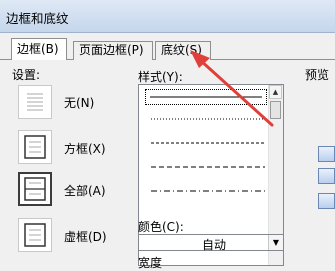 This screenshot has width=335, height=271. What do you see at coordinates (206, 192) in the screenshot?
I see `style-item-dash-dot` at bounding box center [206, 192].